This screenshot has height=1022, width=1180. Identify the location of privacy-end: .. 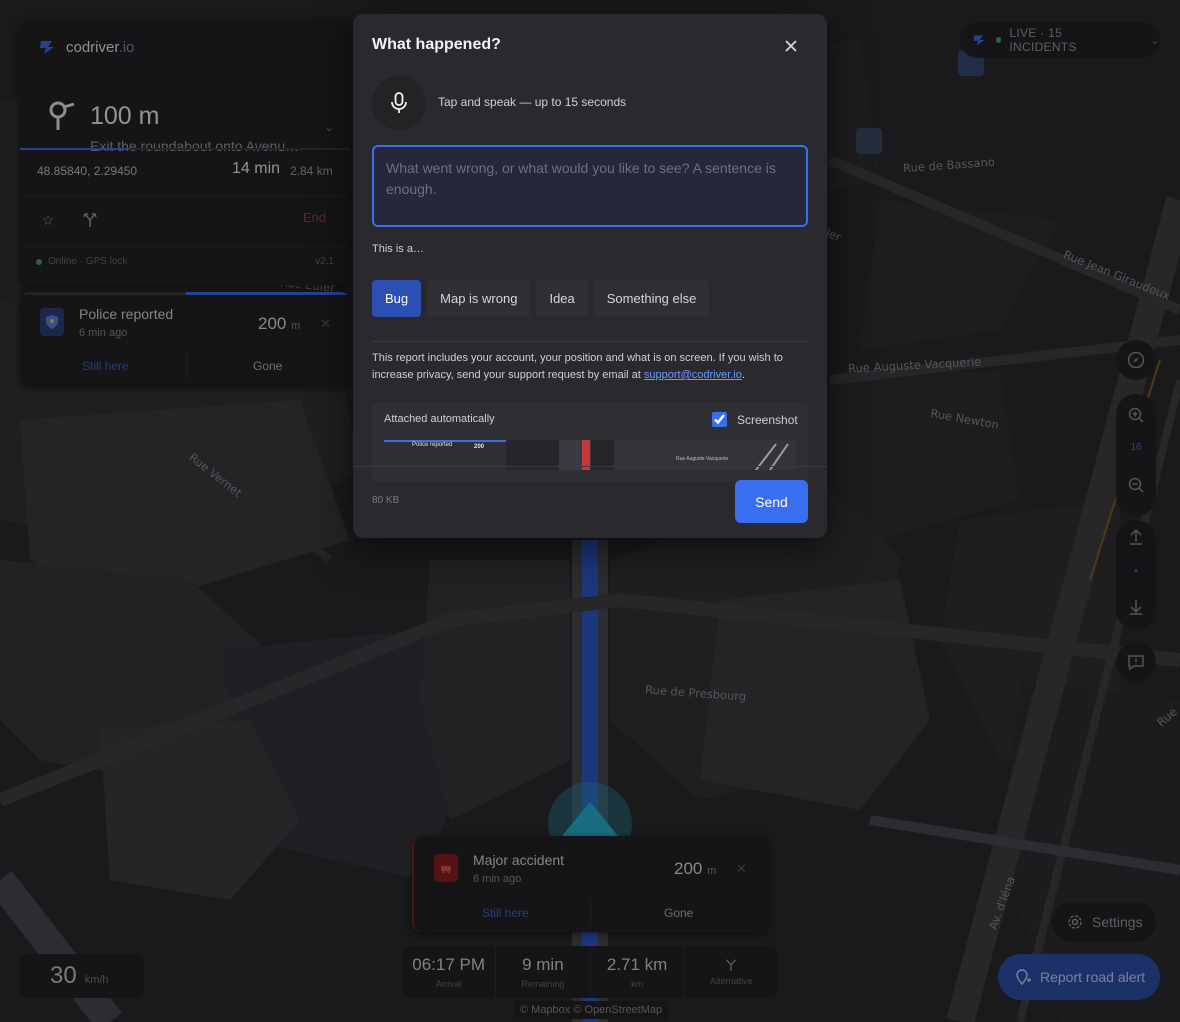
(743, 375).